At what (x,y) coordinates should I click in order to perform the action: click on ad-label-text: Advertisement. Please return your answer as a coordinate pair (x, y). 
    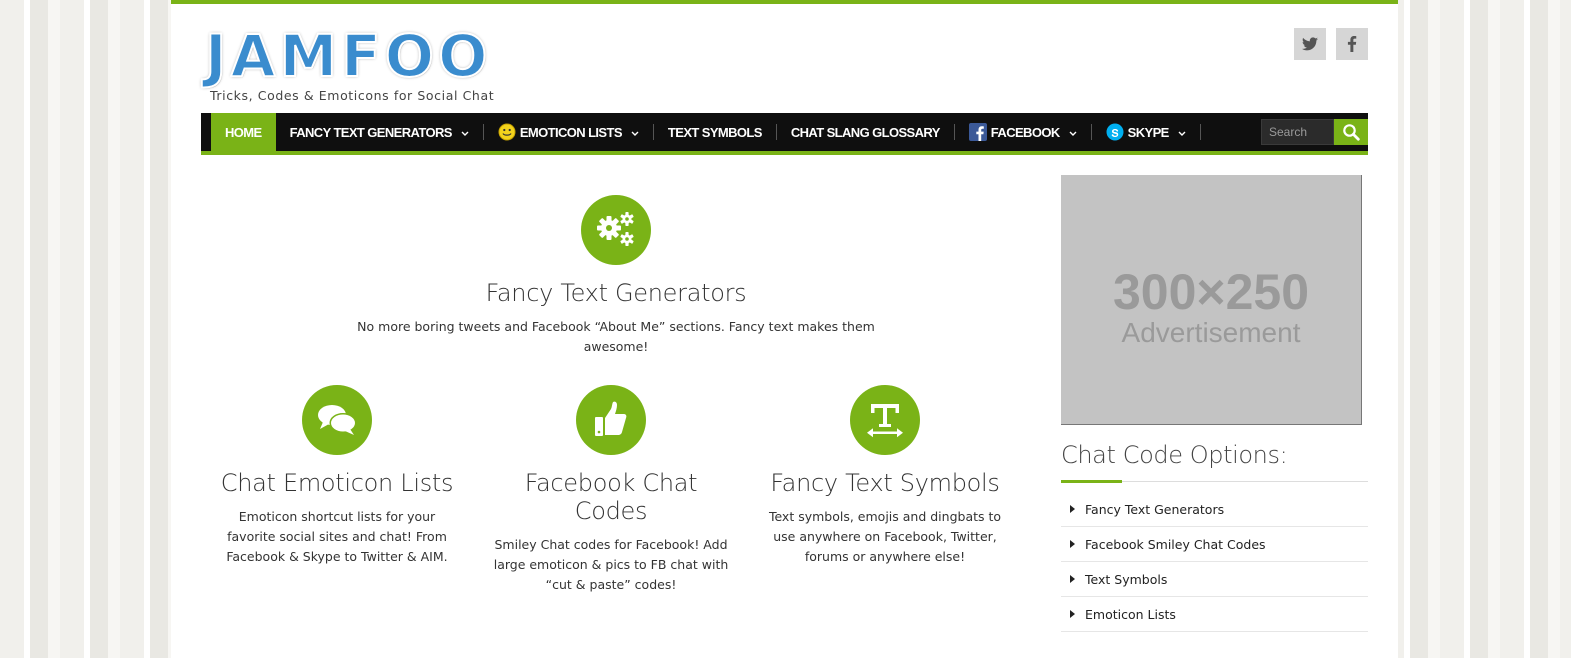
    Looking at the image, I should click on (1211, 332).